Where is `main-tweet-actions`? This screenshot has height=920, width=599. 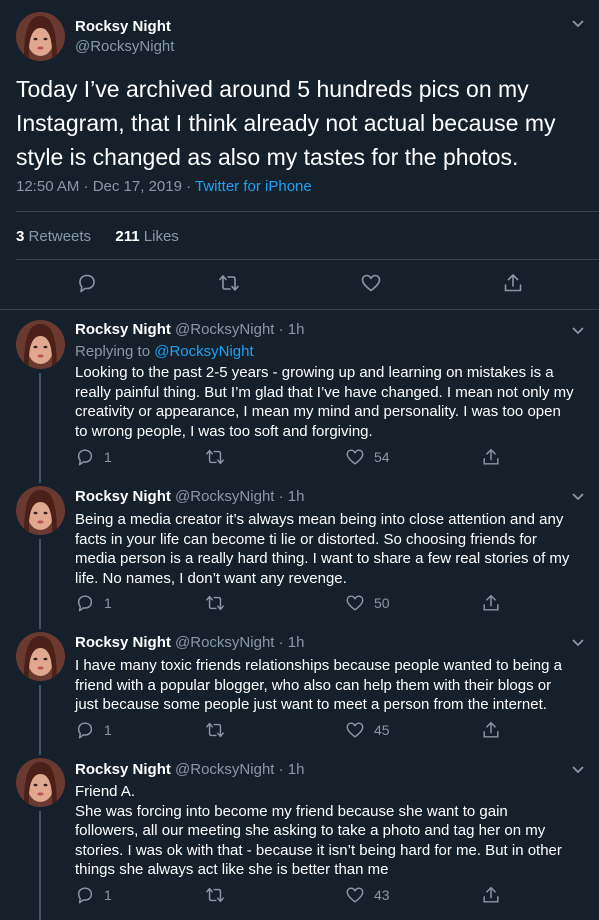 main-tweet-actions is located at coordinates (299, 286).